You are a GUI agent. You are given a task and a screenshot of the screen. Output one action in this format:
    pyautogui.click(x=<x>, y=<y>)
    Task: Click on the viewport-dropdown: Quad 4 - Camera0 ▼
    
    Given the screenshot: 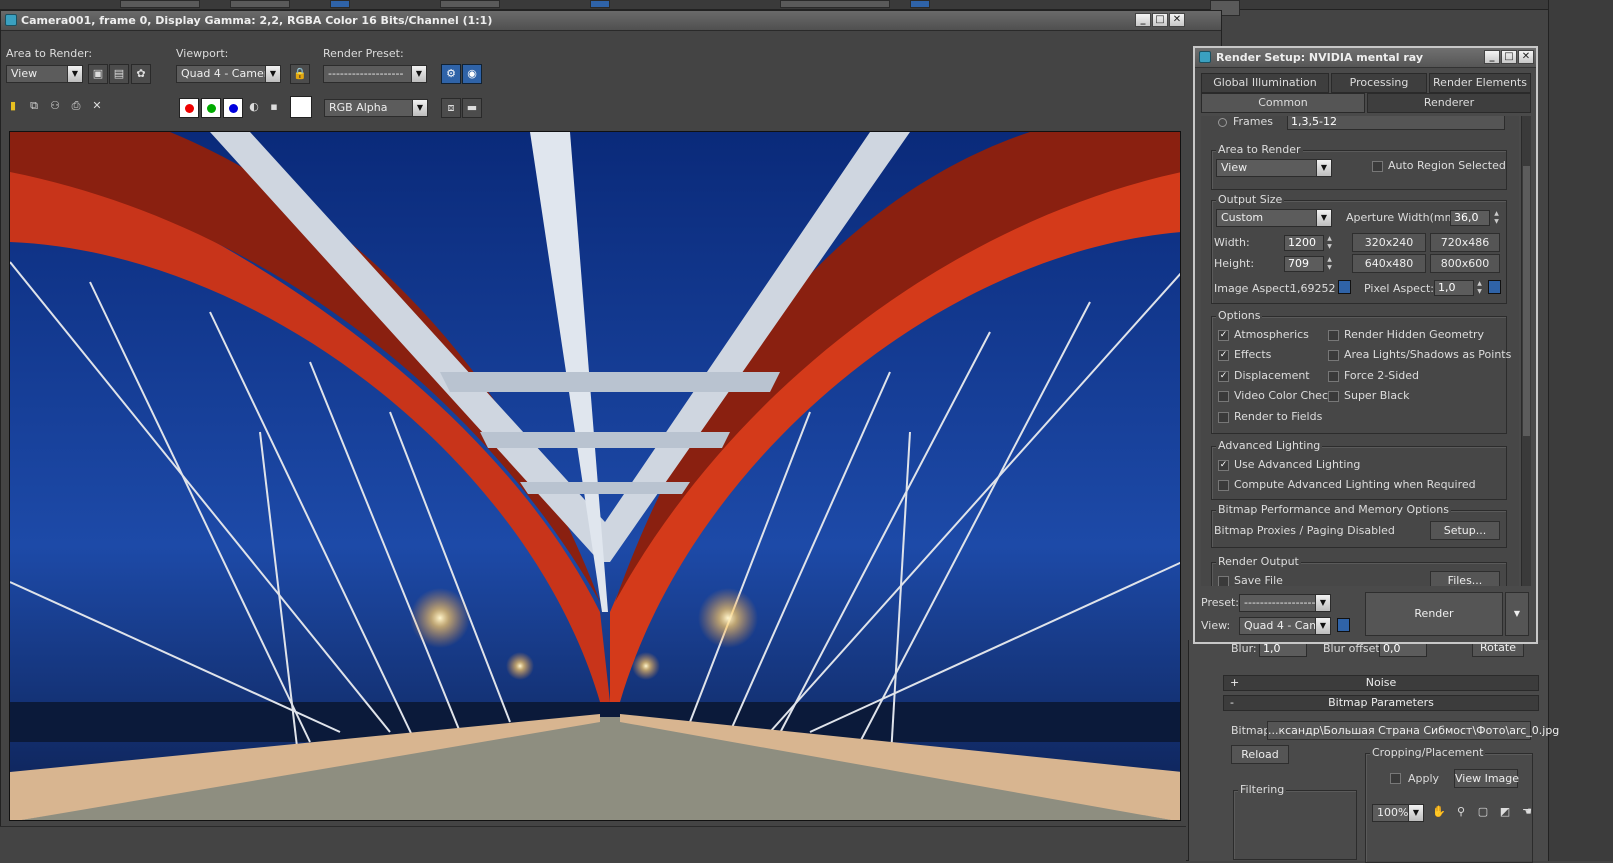 What is the action you would take?
    pyautogui.click(x=228, y=74)
    